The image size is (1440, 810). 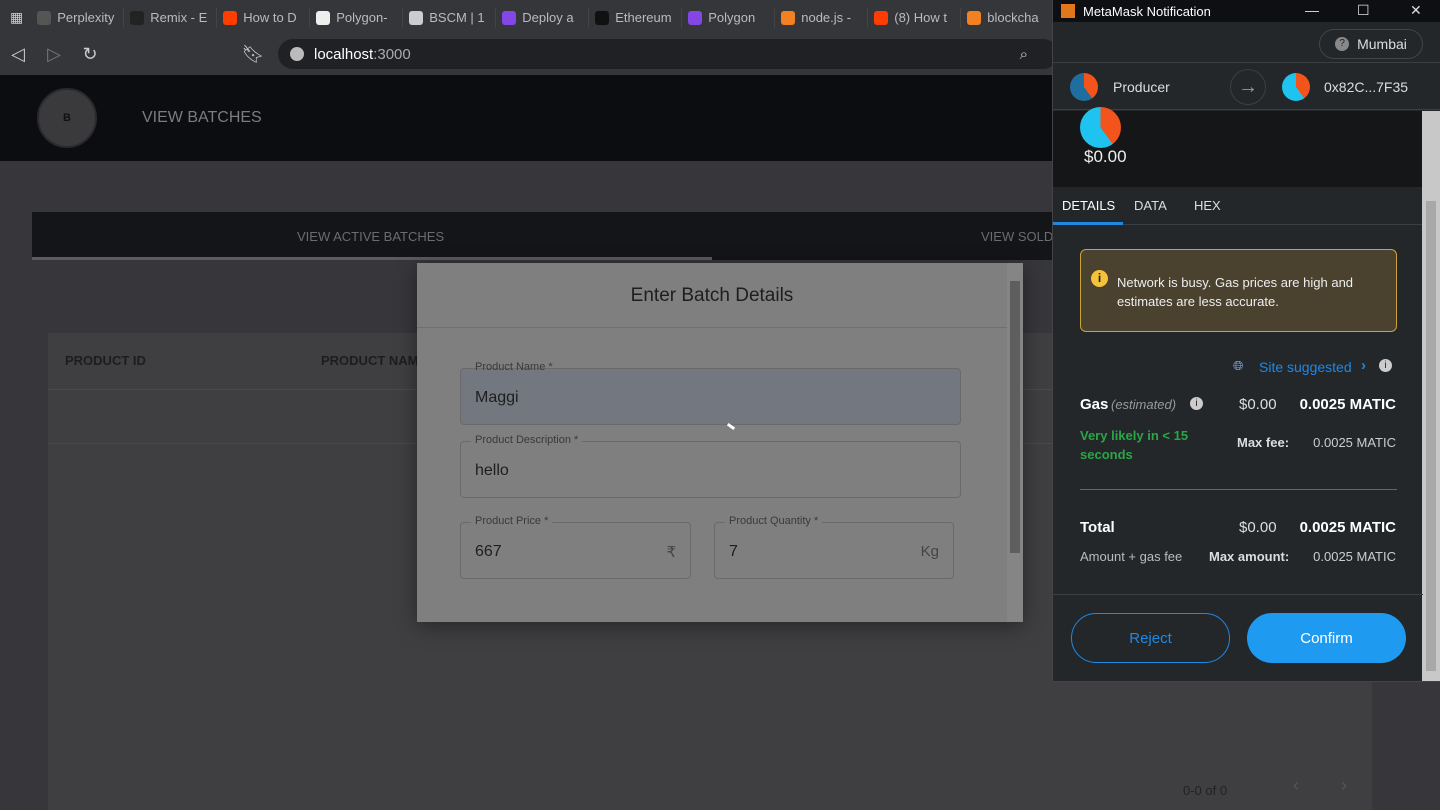 What do you see at coordinates (1088, 205) in the screenshot?
I see `tab-details: DETAILS` at bounding box center [1088, 205].